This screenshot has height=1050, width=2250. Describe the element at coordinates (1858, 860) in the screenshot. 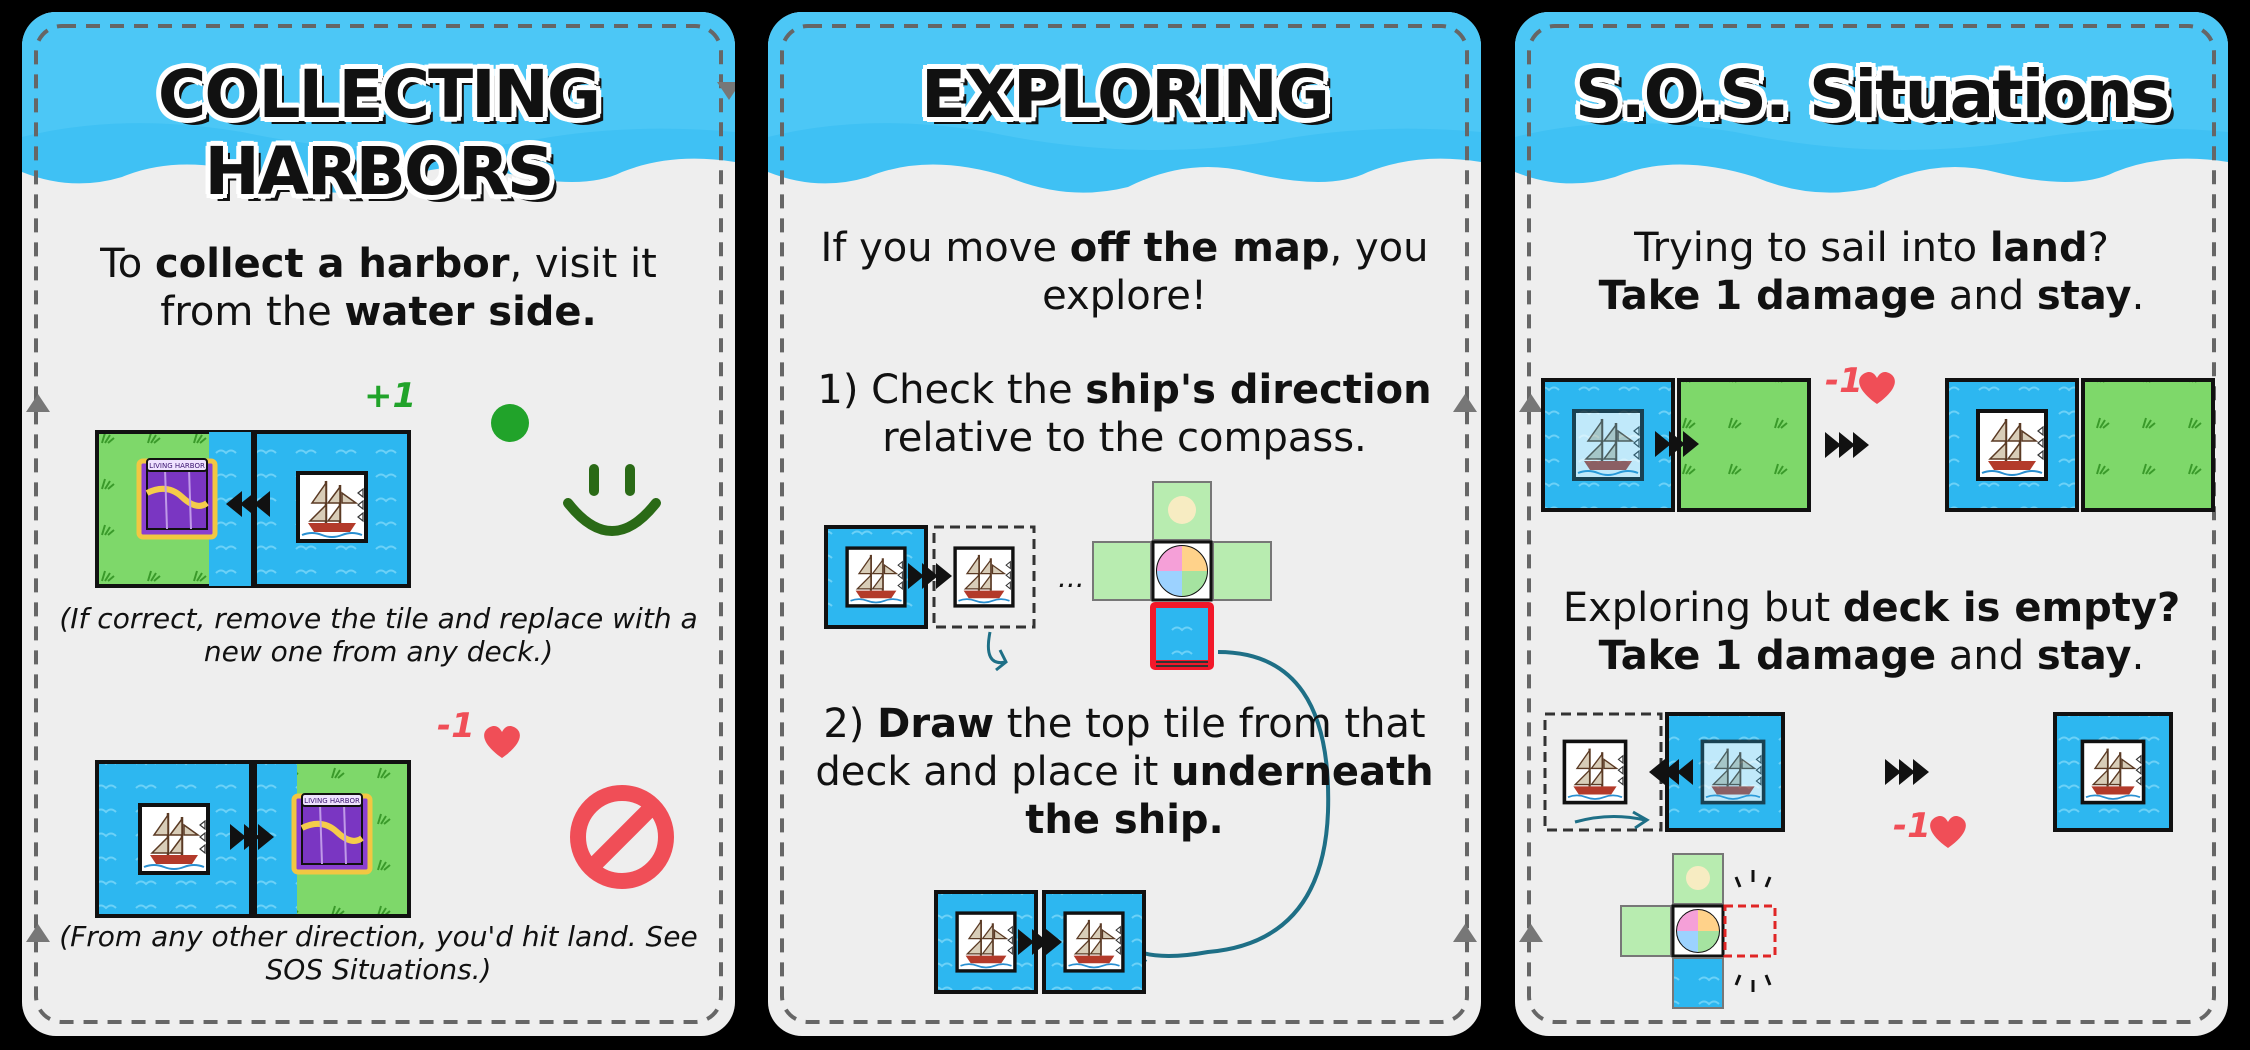

I see `empty-deck-diagram: -1` at that location.